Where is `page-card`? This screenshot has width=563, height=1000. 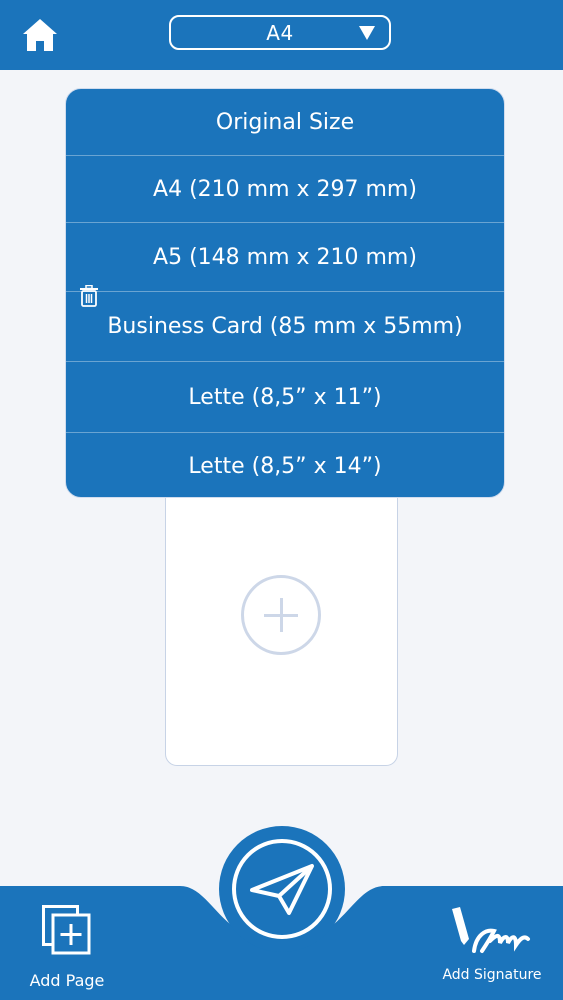 page-card is located at coordinates (281, 618).